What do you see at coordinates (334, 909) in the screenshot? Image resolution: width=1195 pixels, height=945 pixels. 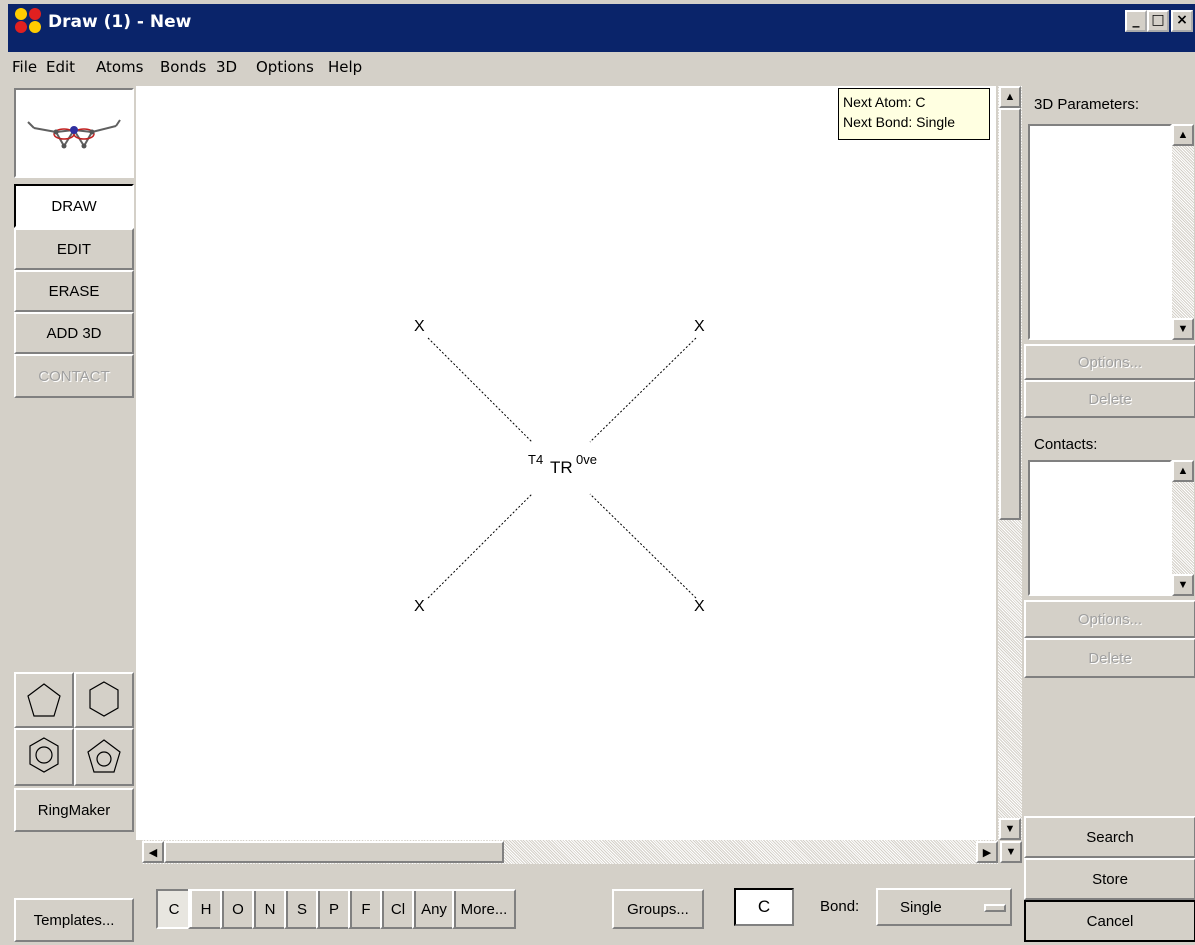 I see `element-p-button: P` at bounding box center [334, 909].